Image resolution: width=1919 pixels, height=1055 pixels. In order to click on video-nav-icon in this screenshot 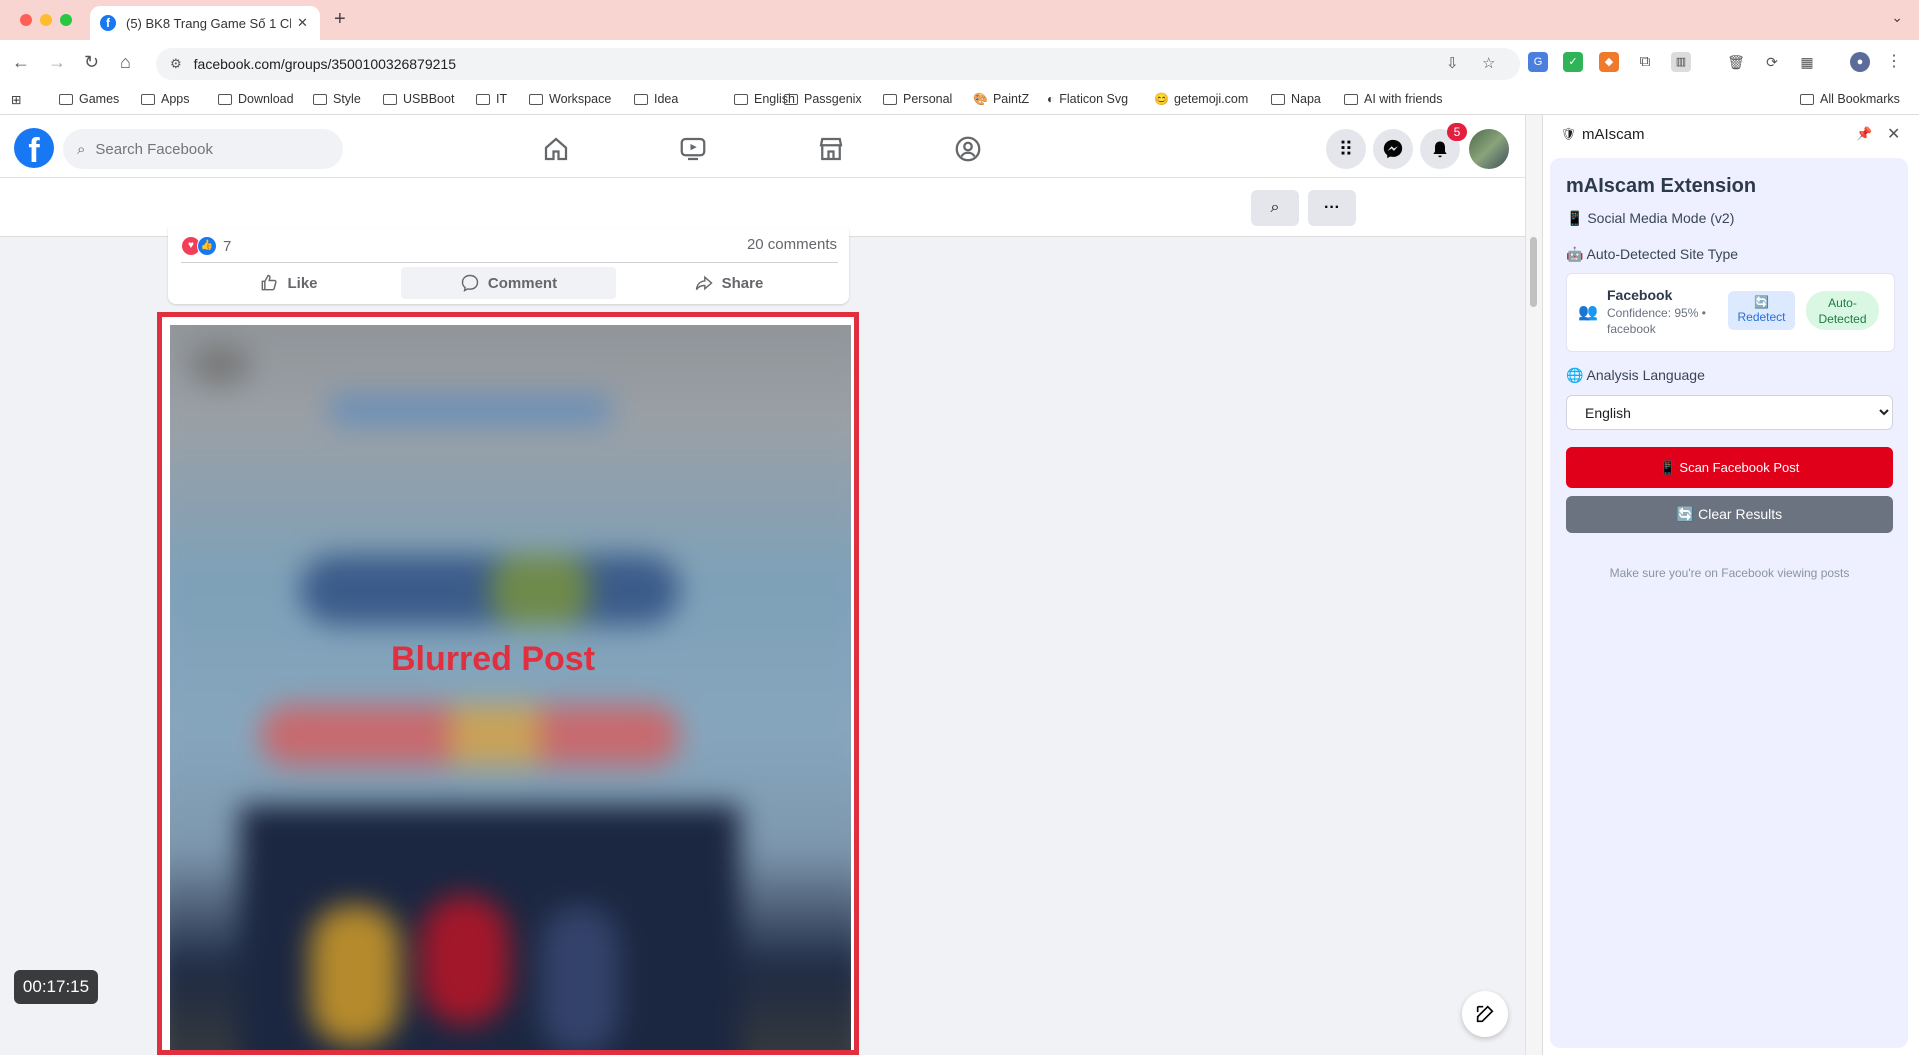, I will do `click(693, 149)`.